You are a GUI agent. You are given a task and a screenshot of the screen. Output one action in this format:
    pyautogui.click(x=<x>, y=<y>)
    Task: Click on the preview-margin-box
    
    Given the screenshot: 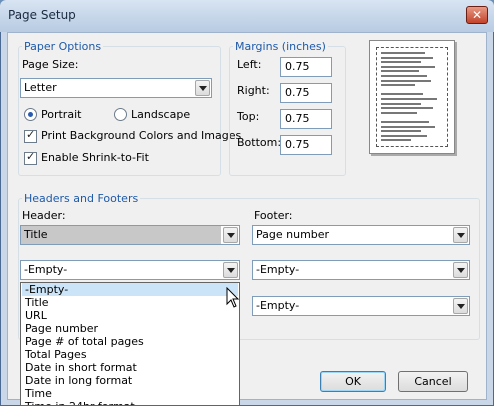 What is the action you would take?
    pyautogui.click(x=412, y=97)
    